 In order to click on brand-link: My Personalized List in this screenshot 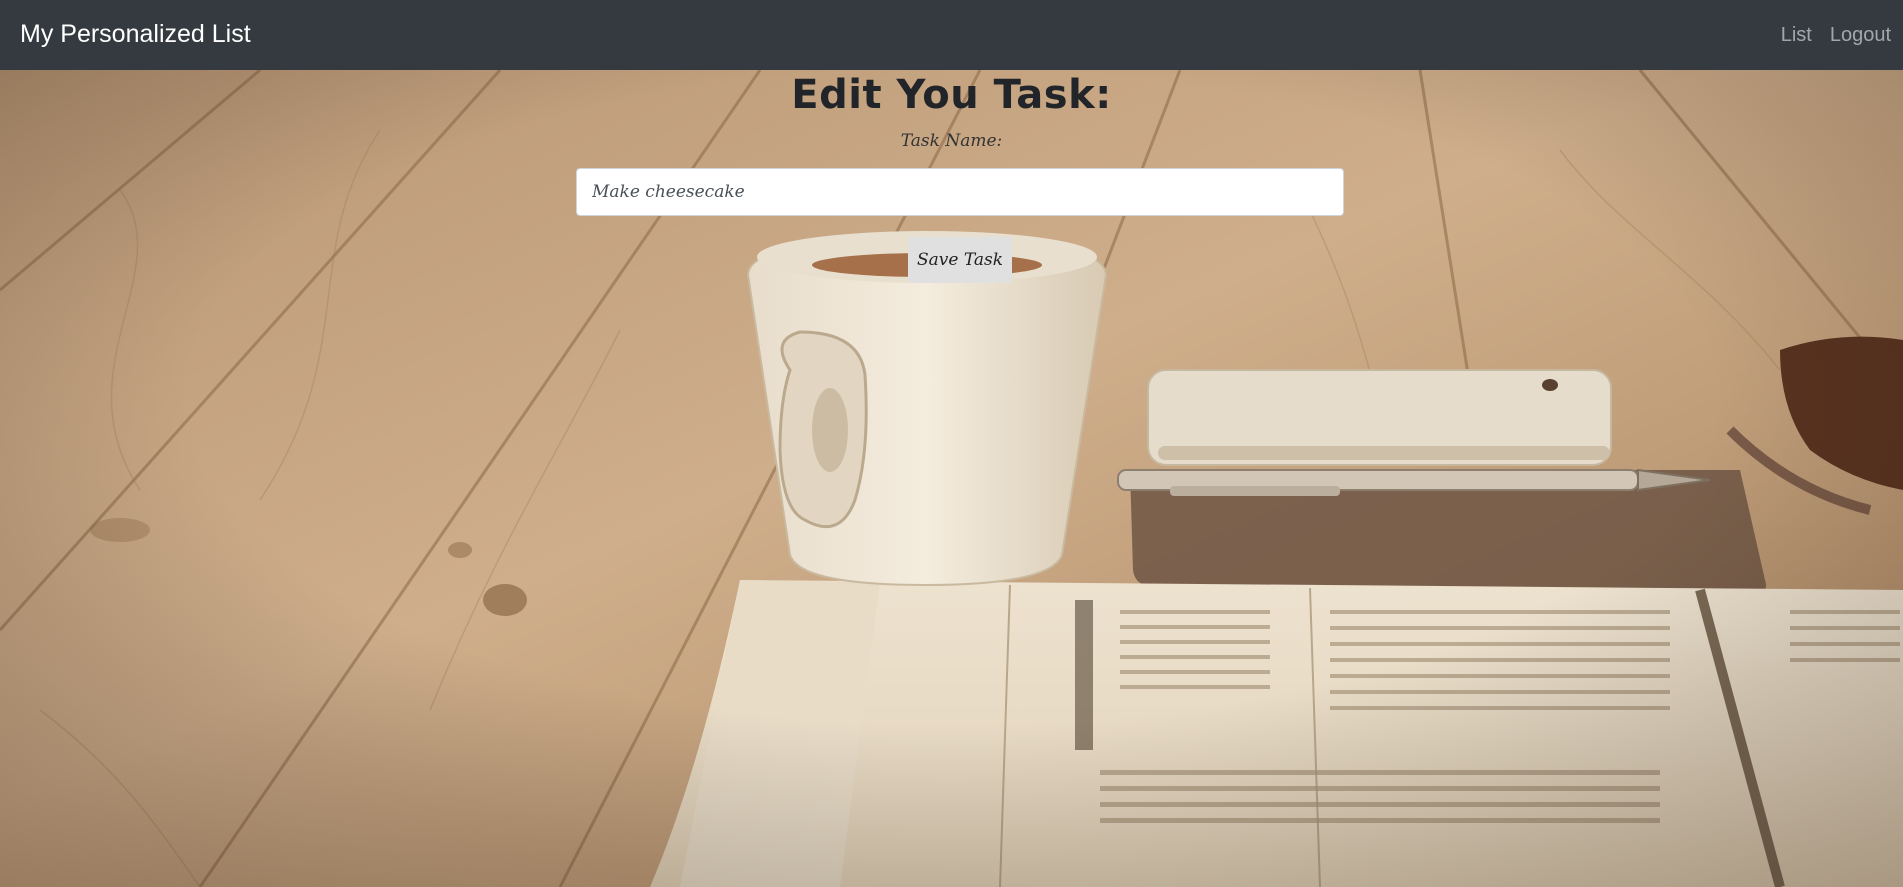, I will do `click(135, 34)`.